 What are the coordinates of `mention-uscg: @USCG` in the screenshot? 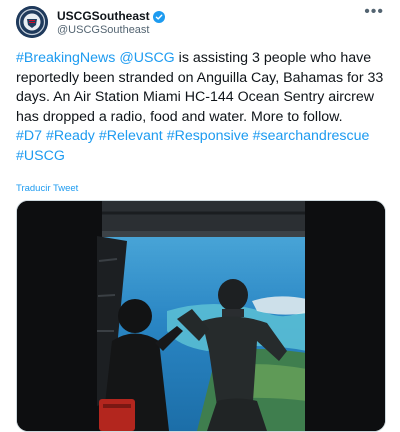 It's located at (146, 58).